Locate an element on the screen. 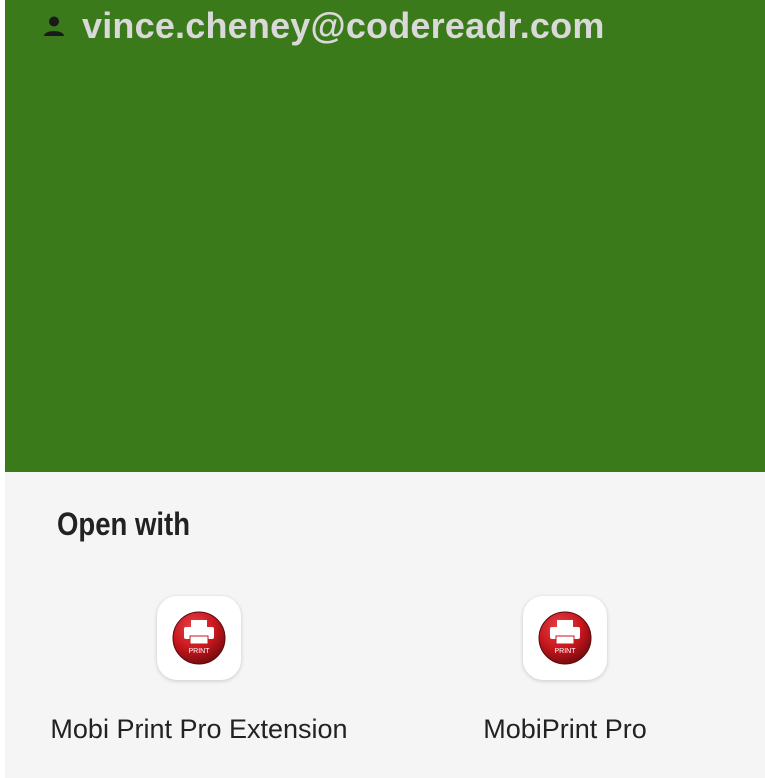 The height and width of the screenshot is (778, 765). account-email: vince.cheney@codereadr.com is located at coordinates (343, 25).